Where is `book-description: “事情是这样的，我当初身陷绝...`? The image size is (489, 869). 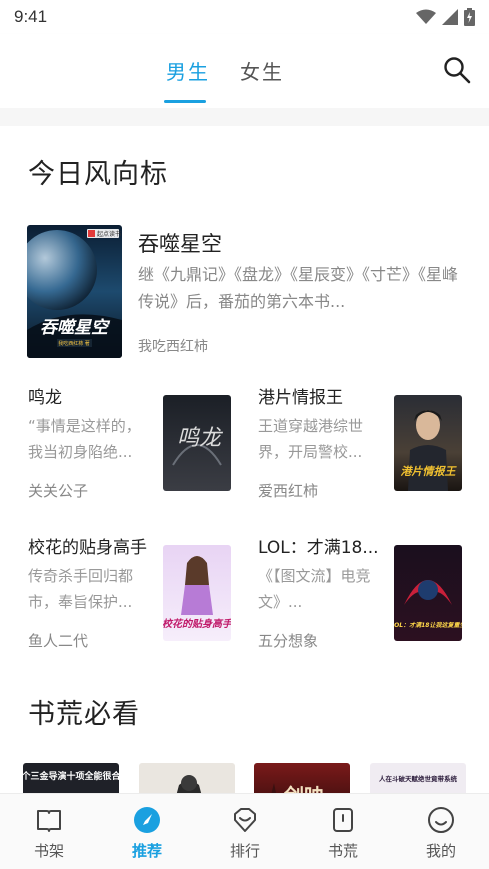
book-description: “事情是这样的，我当初身陷绝... is located at coordinates (84, 439).